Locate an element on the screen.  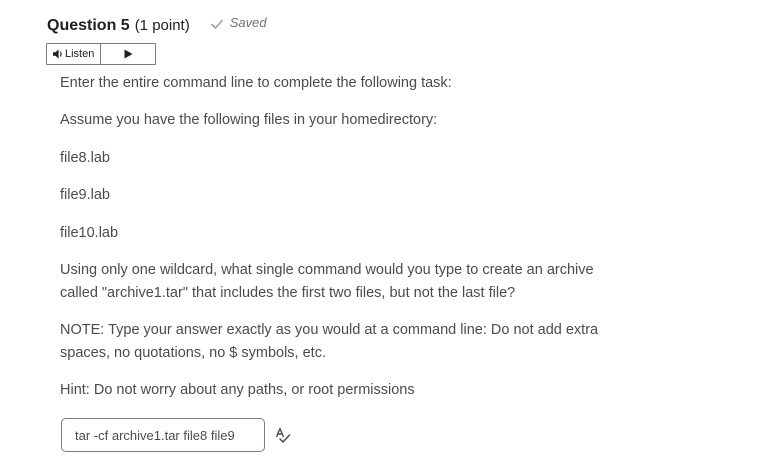
spellcheck-icon is located at coordinates (283, 435).